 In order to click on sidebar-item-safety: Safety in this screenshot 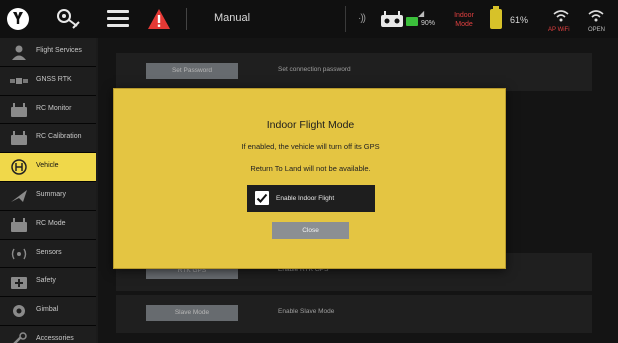, I will do `click(48, 283)`.